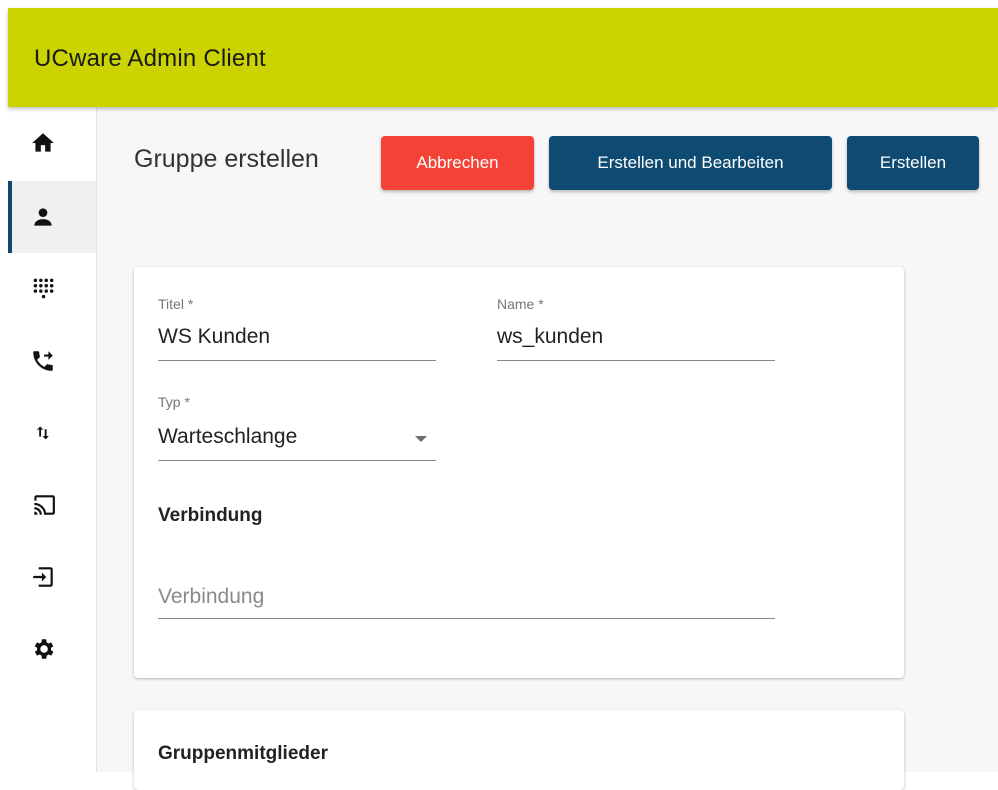 The height and width of the screenshot is (790, 998). What do you see at coordinates (913, 163) in the screenshot?
I see `create-button: Erstellen` at bounding box center [913, 163].